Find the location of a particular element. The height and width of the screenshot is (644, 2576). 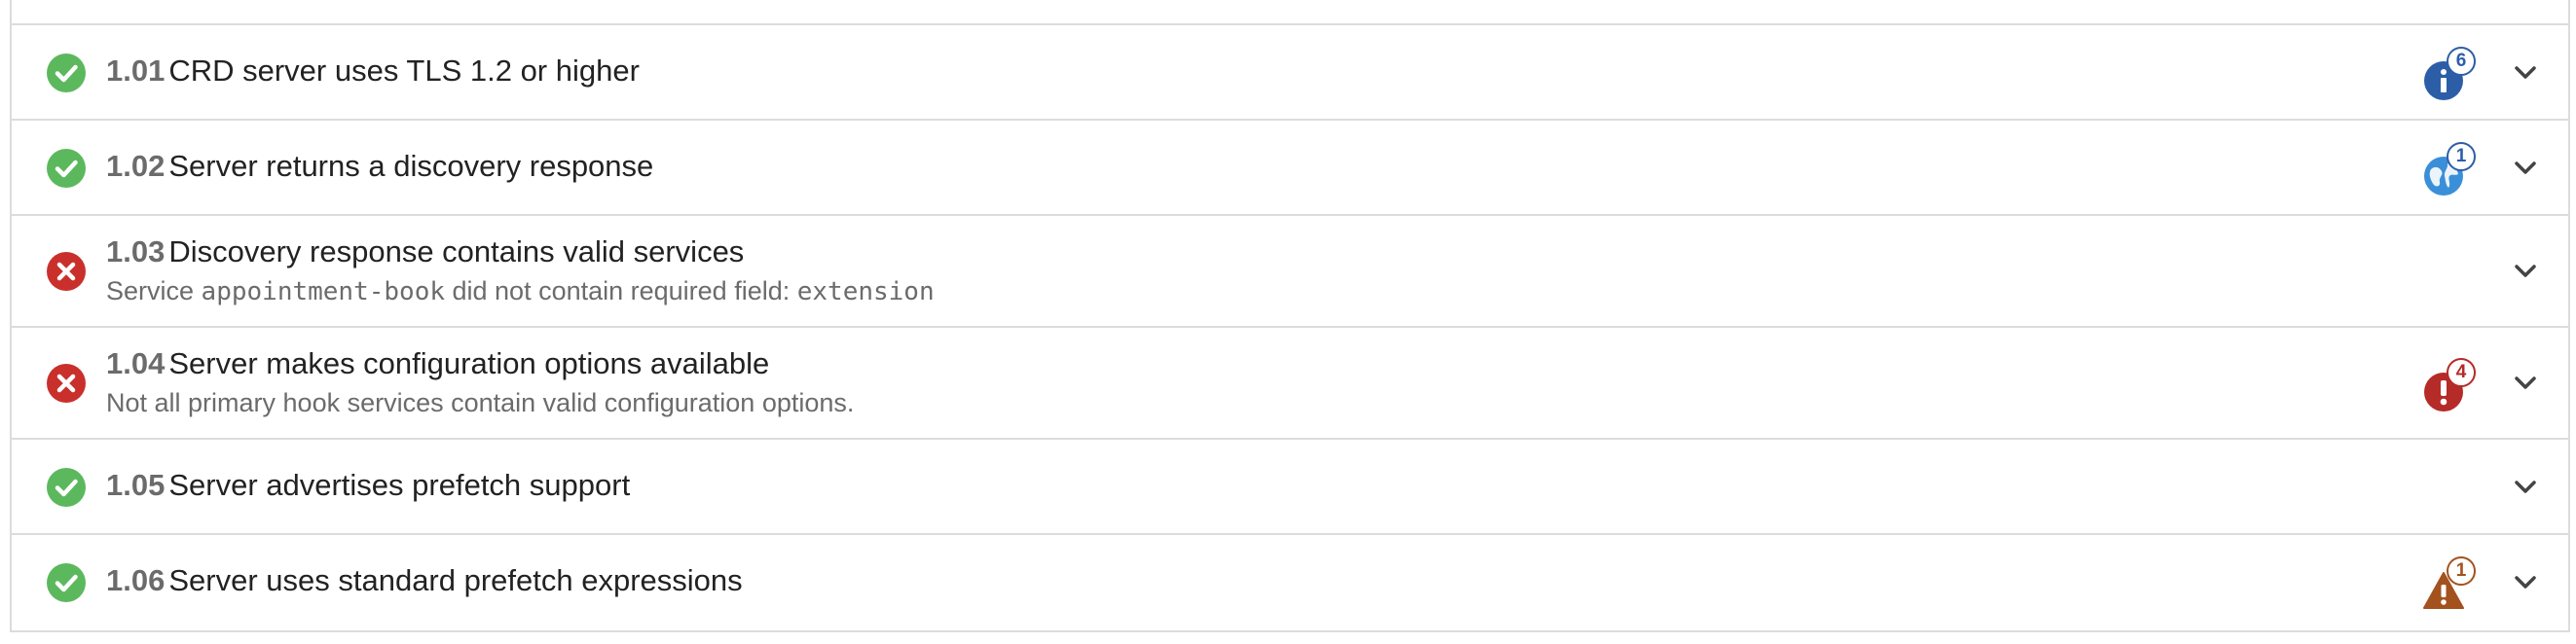

test-row-1-01: 1.01 CRD server uses TLS 1.2 or higher 6 is located at coordinates (1290, 73).